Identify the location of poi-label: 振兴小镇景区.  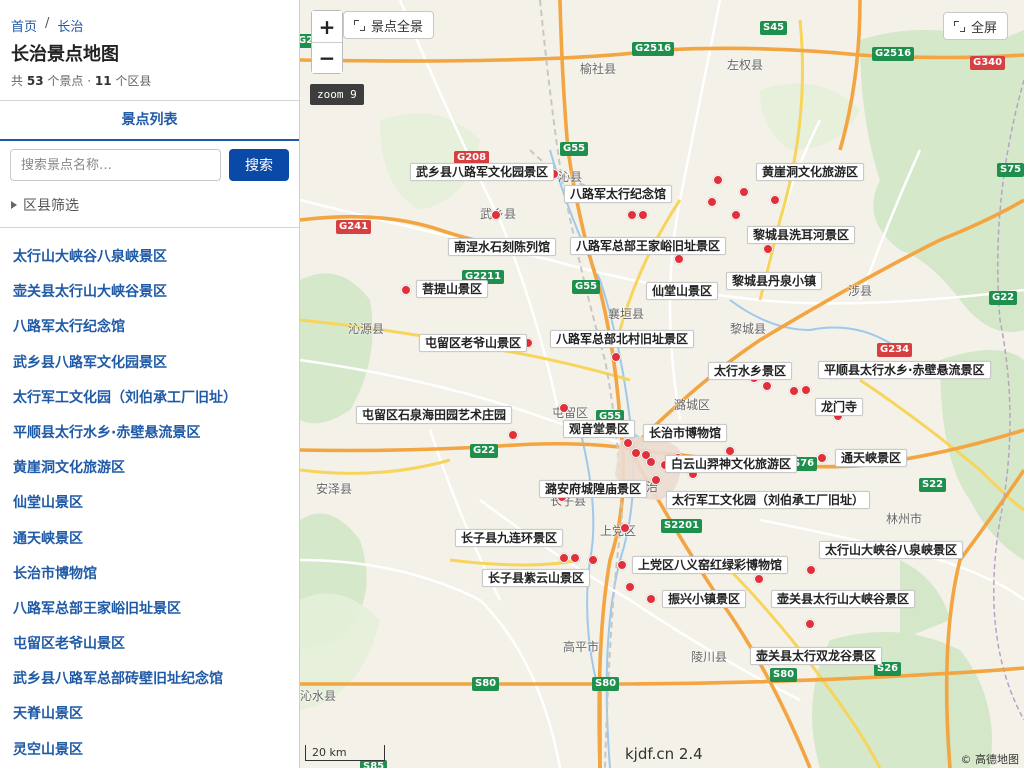
(704, 599).